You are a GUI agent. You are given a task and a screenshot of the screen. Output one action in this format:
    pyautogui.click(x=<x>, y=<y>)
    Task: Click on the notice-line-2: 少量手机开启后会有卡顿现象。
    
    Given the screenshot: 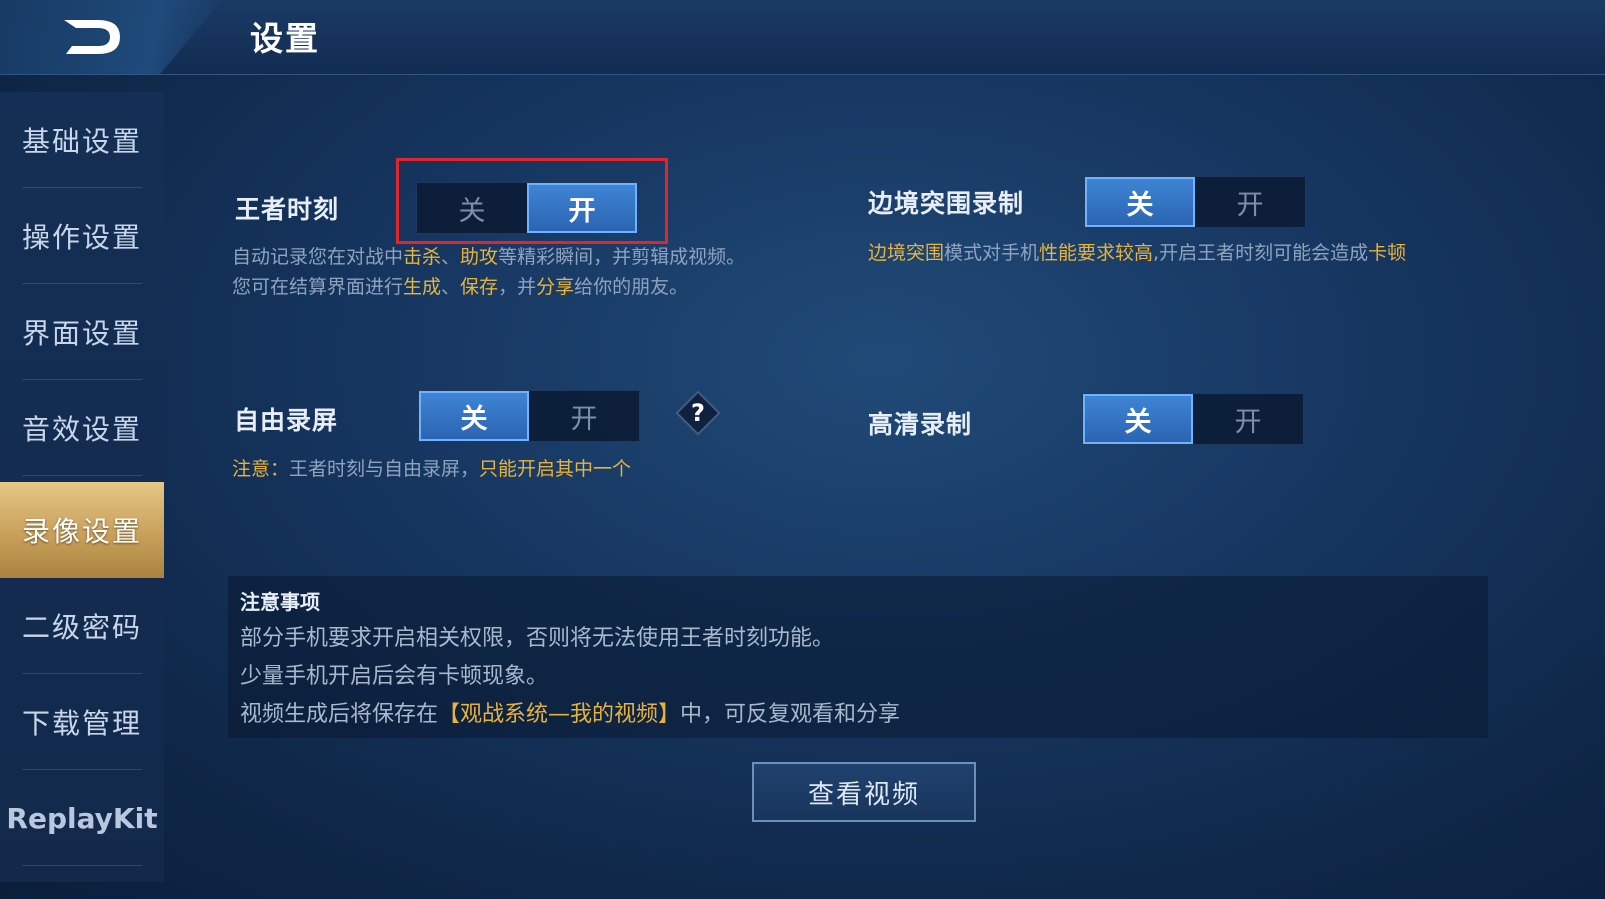 What is the action you would take?
    pyautogui.click(x=394, y=676)
    